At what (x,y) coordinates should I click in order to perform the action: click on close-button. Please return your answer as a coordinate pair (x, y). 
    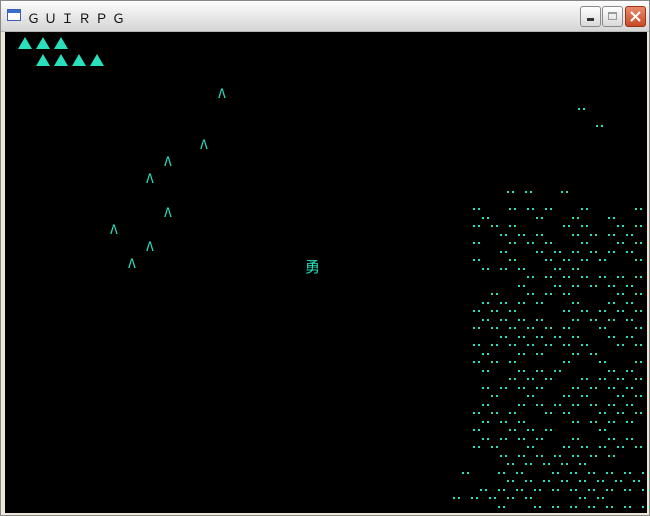
    Looking at the image, I should click on (635, 16).